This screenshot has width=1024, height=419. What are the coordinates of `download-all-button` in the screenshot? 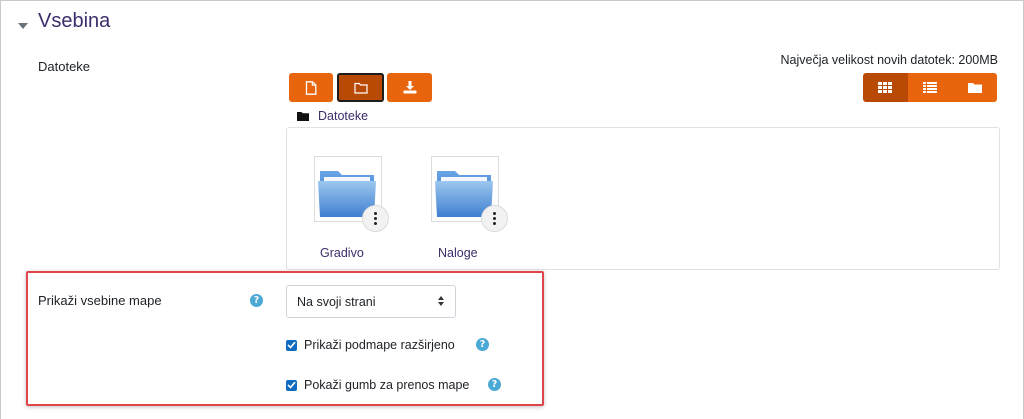 It's located at (409, 87).